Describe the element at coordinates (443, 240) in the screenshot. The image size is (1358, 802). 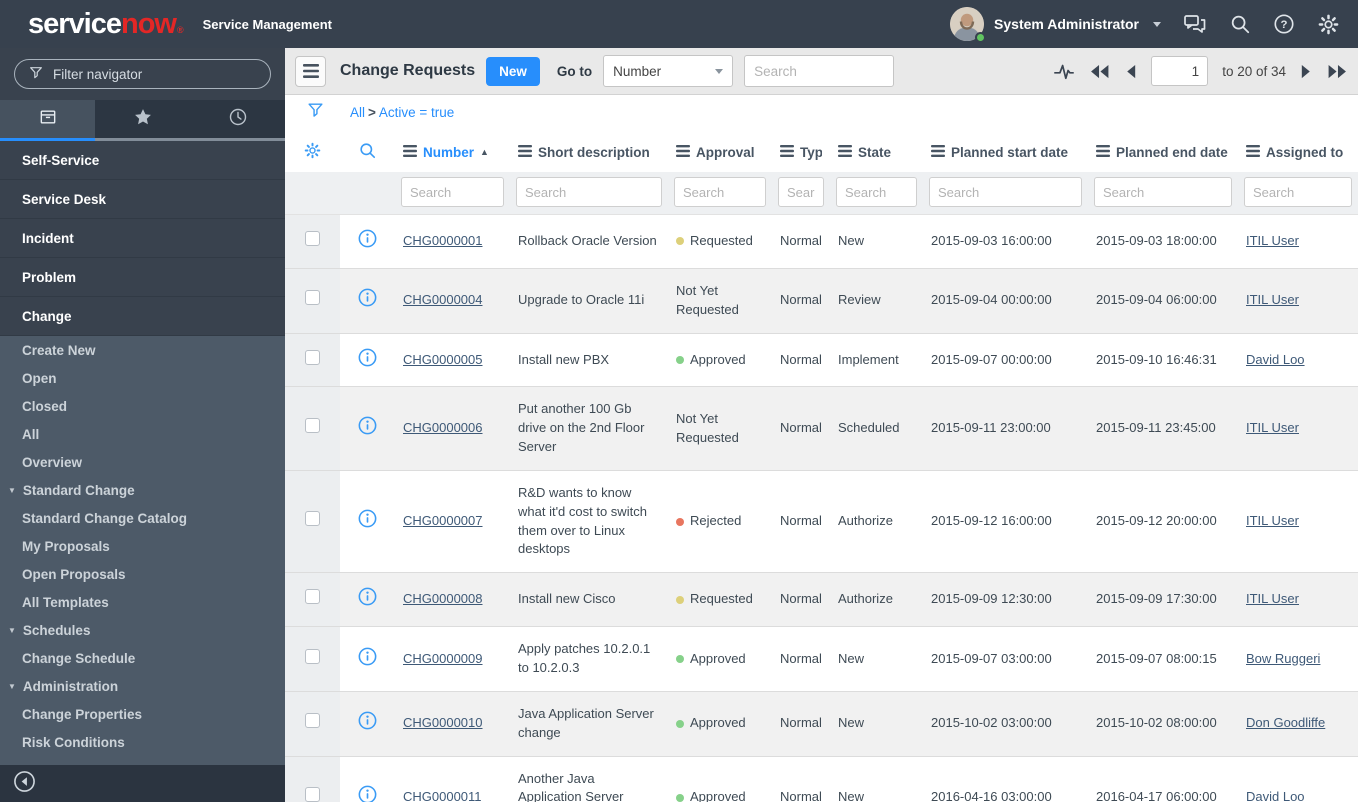
I see `change-number-link: CHG0000001` at that location.